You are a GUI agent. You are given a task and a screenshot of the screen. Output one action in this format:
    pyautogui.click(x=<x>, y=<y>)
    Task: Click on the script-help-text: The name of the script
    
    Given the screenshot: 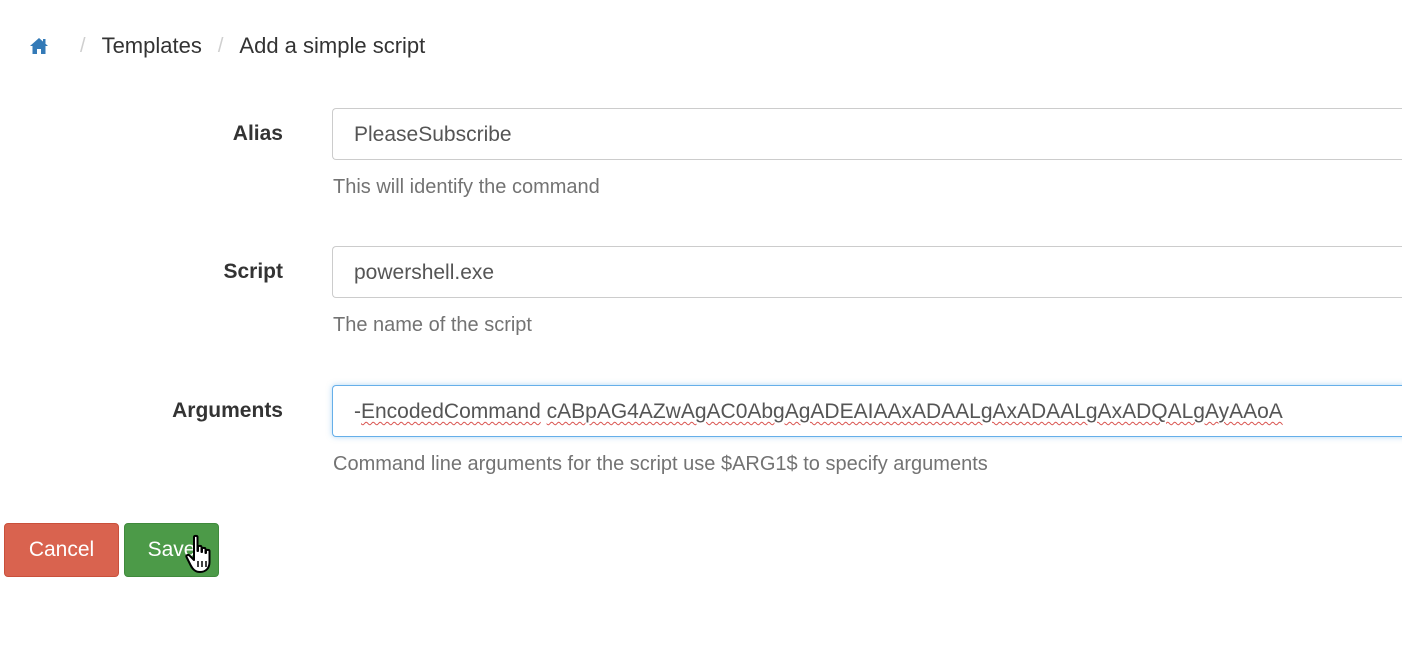 What is the action you would take?
    pyautogui.click(x=432, y=325)
    